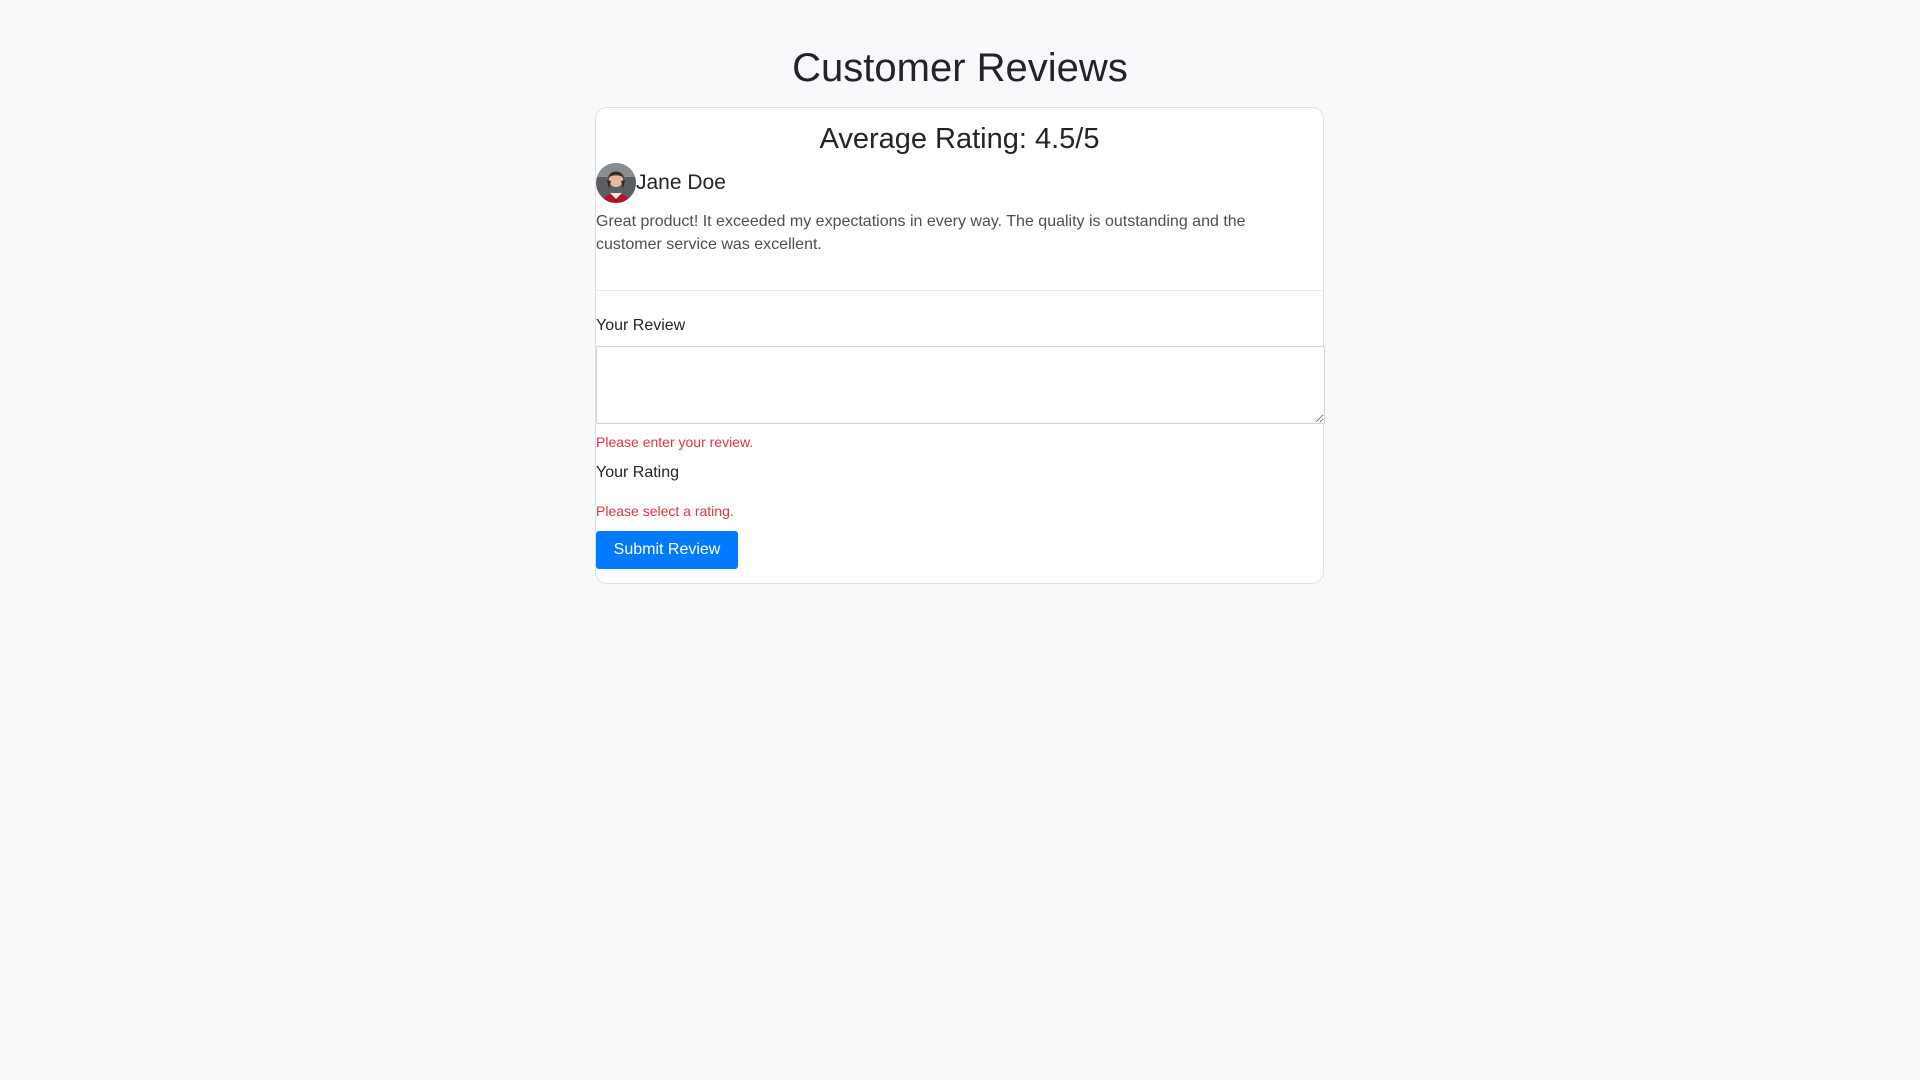 This screenshot has width=1920, height=1080. What do you see at coordinates (960, 385) in the screenshot?
I see `review-textarea` at bounding box center [960, 385].